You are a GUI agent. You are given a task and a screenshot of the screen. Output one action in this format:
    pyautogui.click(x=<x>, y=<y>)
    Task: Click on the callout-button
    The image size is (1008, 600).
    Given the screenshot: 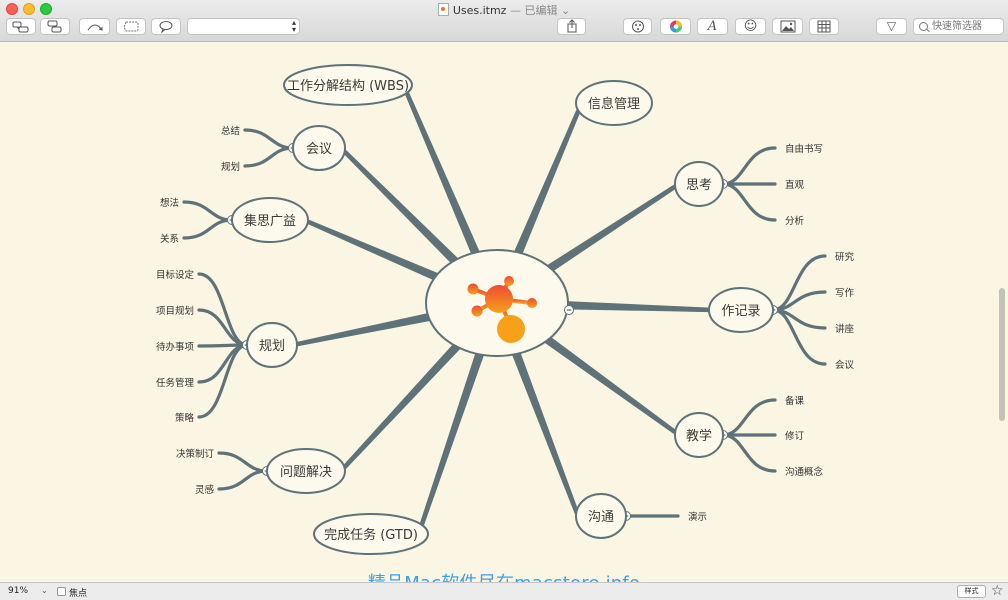 What is the action you would take?
    pyautogui.click(x=166, y=26)
    